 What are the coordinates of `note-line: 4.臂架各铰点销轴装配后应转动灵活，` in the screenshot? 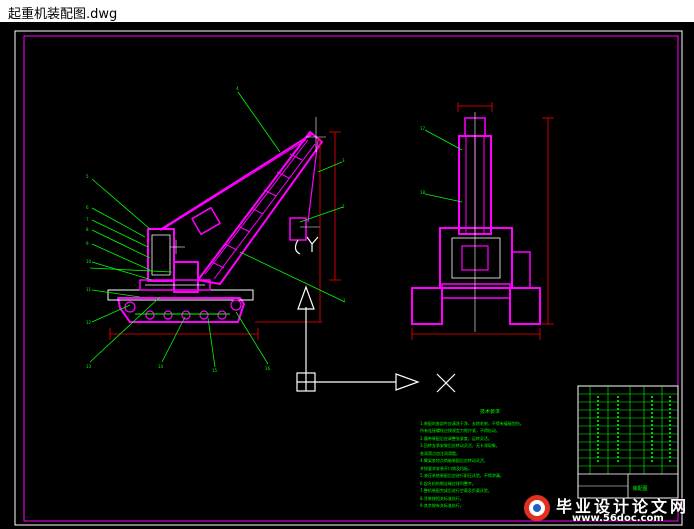 It's located at (454, 460).